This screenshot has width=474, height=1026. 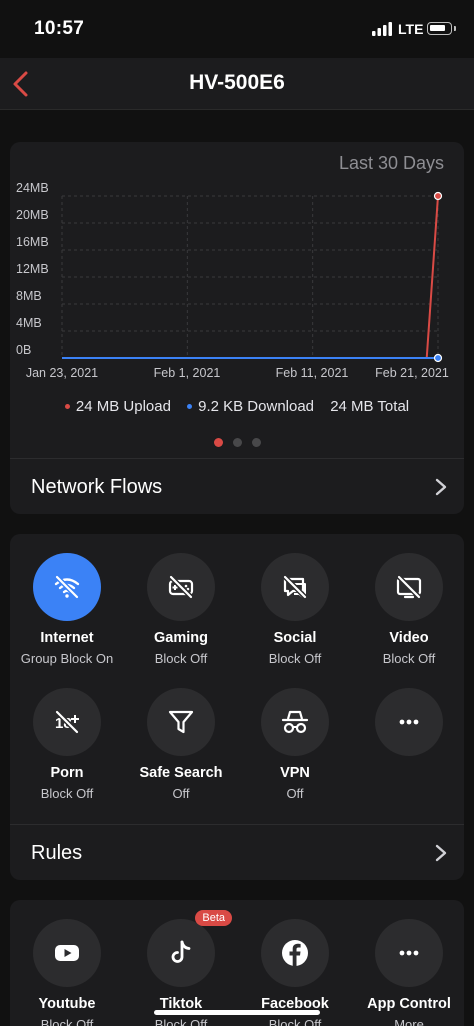 What do you see at coordinates (23, 350) in the screenshot?
I see `y-tick-label: 0B` at bounding box center [23, 350].